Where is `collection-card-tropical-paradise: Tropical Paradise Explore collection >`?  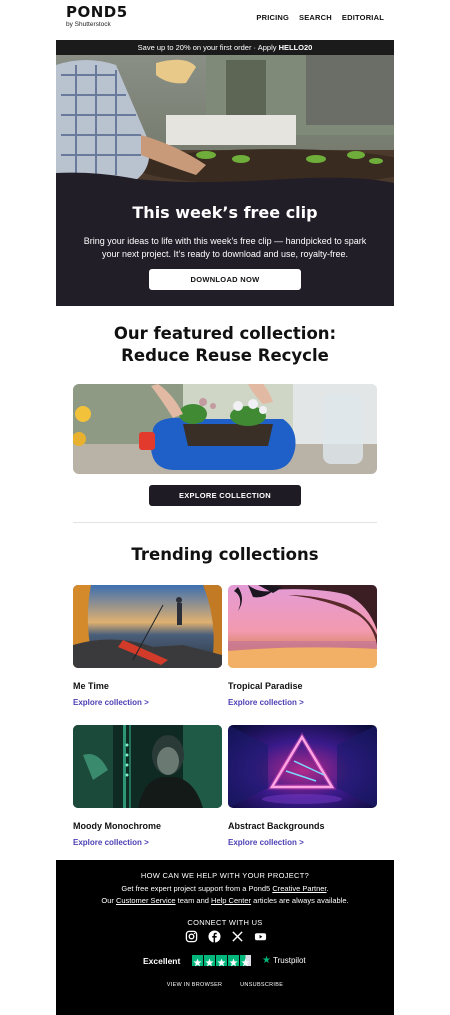
collection-card-tropical-paradise: Tropical Paradise Explore collection > is located at coordinates (302, 646).